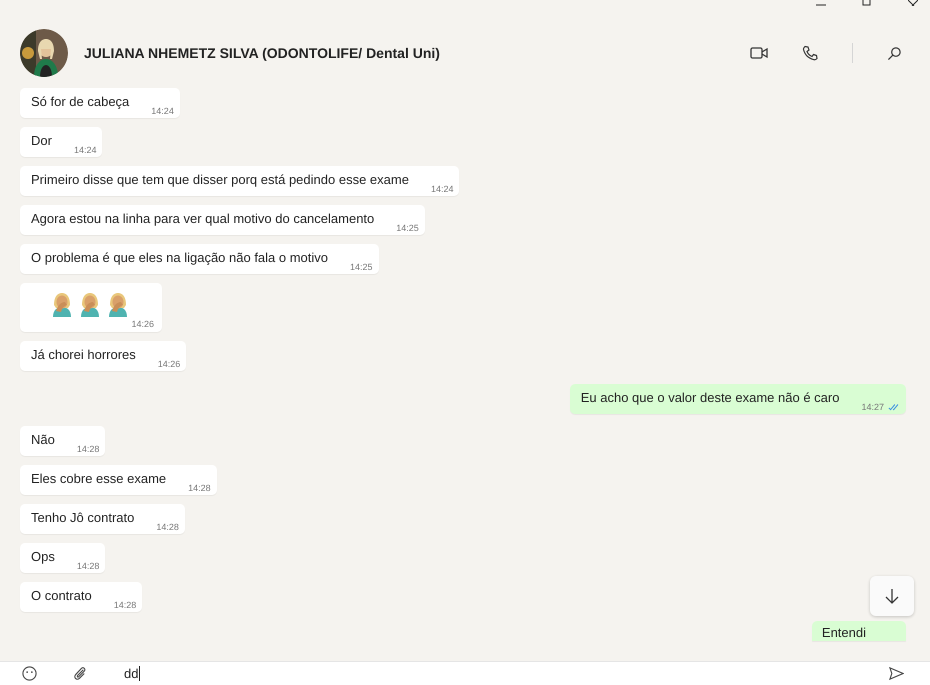 The image size is (930, 685). What do you see at coordinates (83, 355) in the screenshot?
I see `message-text: Já chorei horrores` at bounding box center [83, 355].